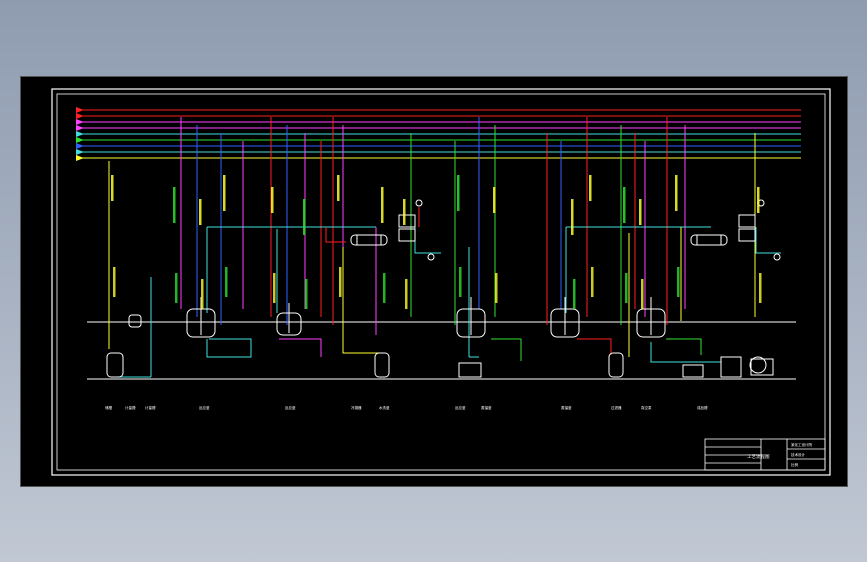  What do you see at coordinates (616, 407) in the screenshot?
I see `equipment-label: 过滤器` at bounding box center [616, 407].